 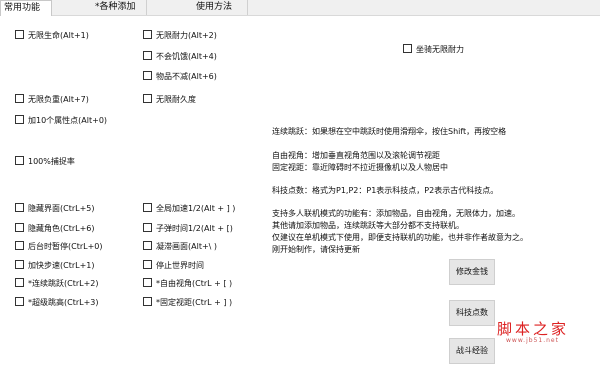 What do you see at coordinates (196, 208) in the screenshot?
I see `checkbox-label: 全局加速1/2(Alt + ] )` at bounding box center [196, 208].